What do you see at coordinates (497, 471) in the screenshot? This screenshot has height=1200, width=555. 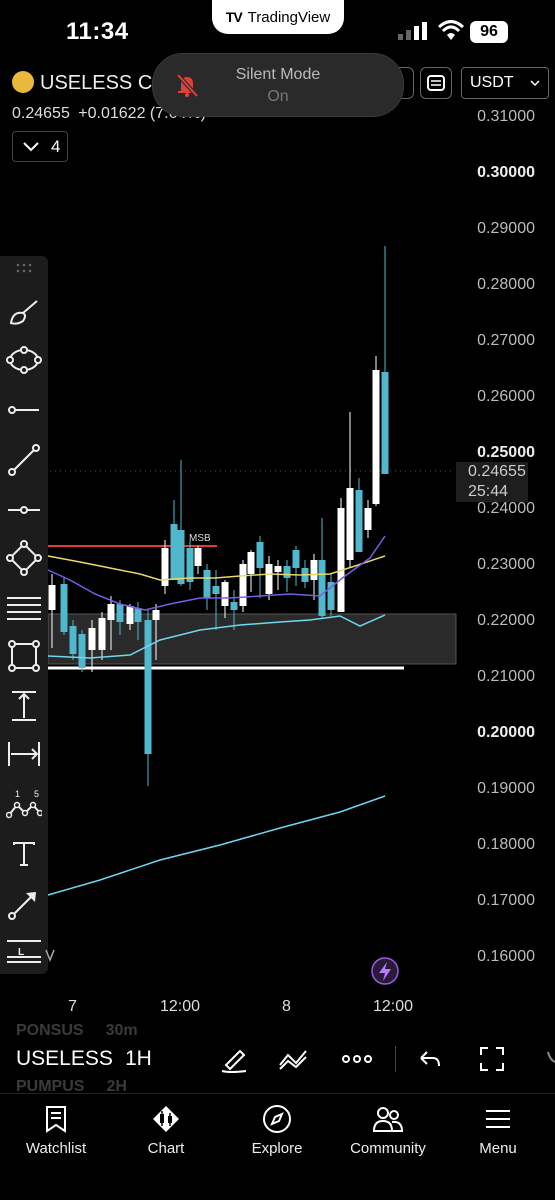 I see `current-price-value: 0.24655` at bounding box center [497, 471].